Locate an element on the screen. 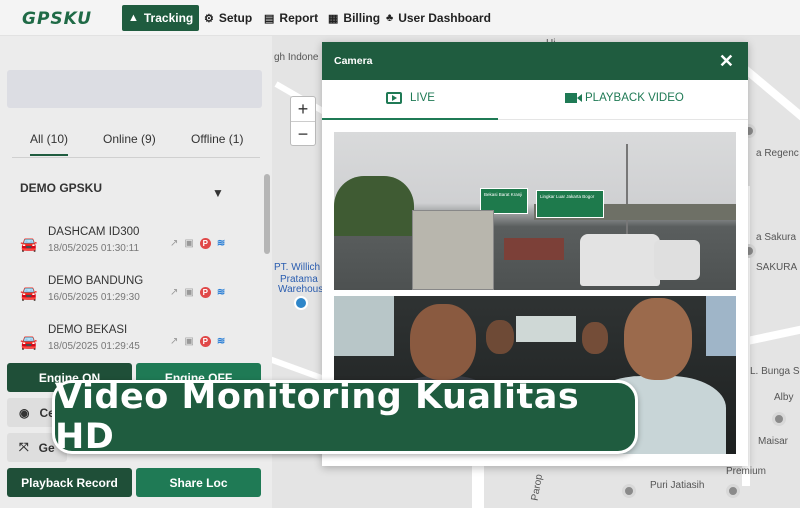 The height and width of the screenshot is (508, 800). tab-online: Online (9) is located at coordinates (129, 139).